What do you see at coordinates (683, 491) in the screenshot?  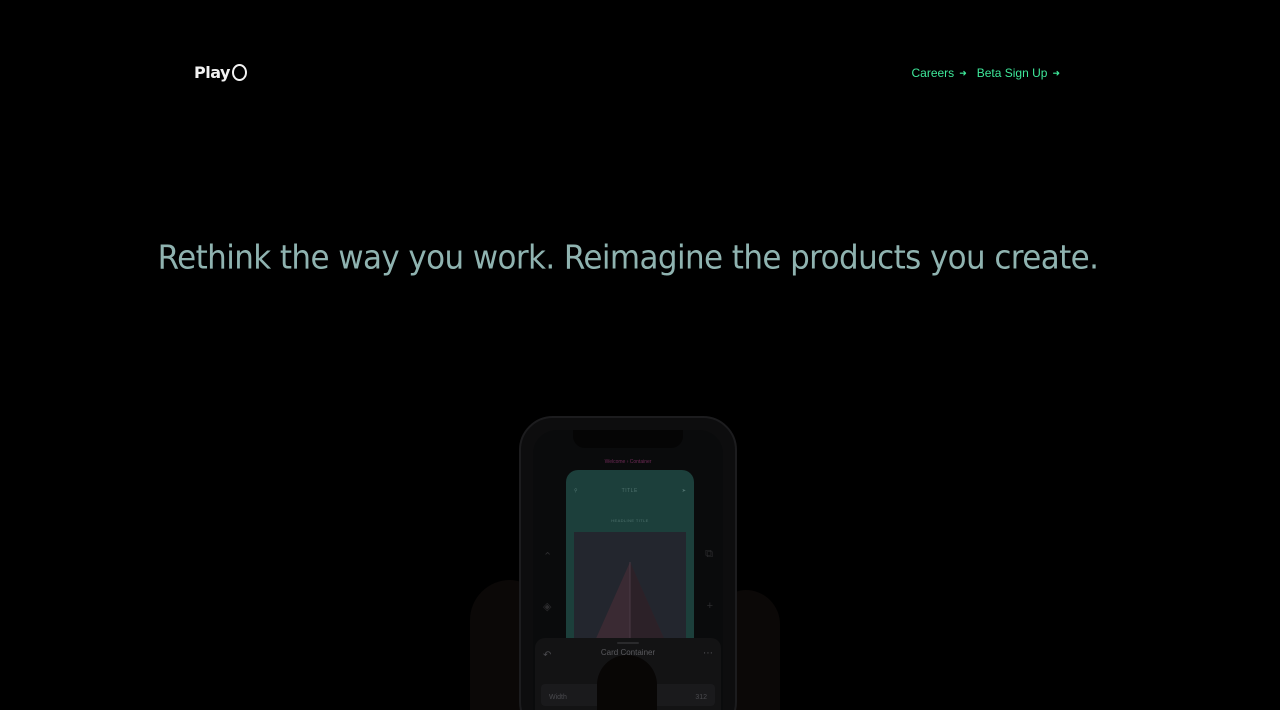 I see `send-icon: ➤` at bounding box center [683, 491].